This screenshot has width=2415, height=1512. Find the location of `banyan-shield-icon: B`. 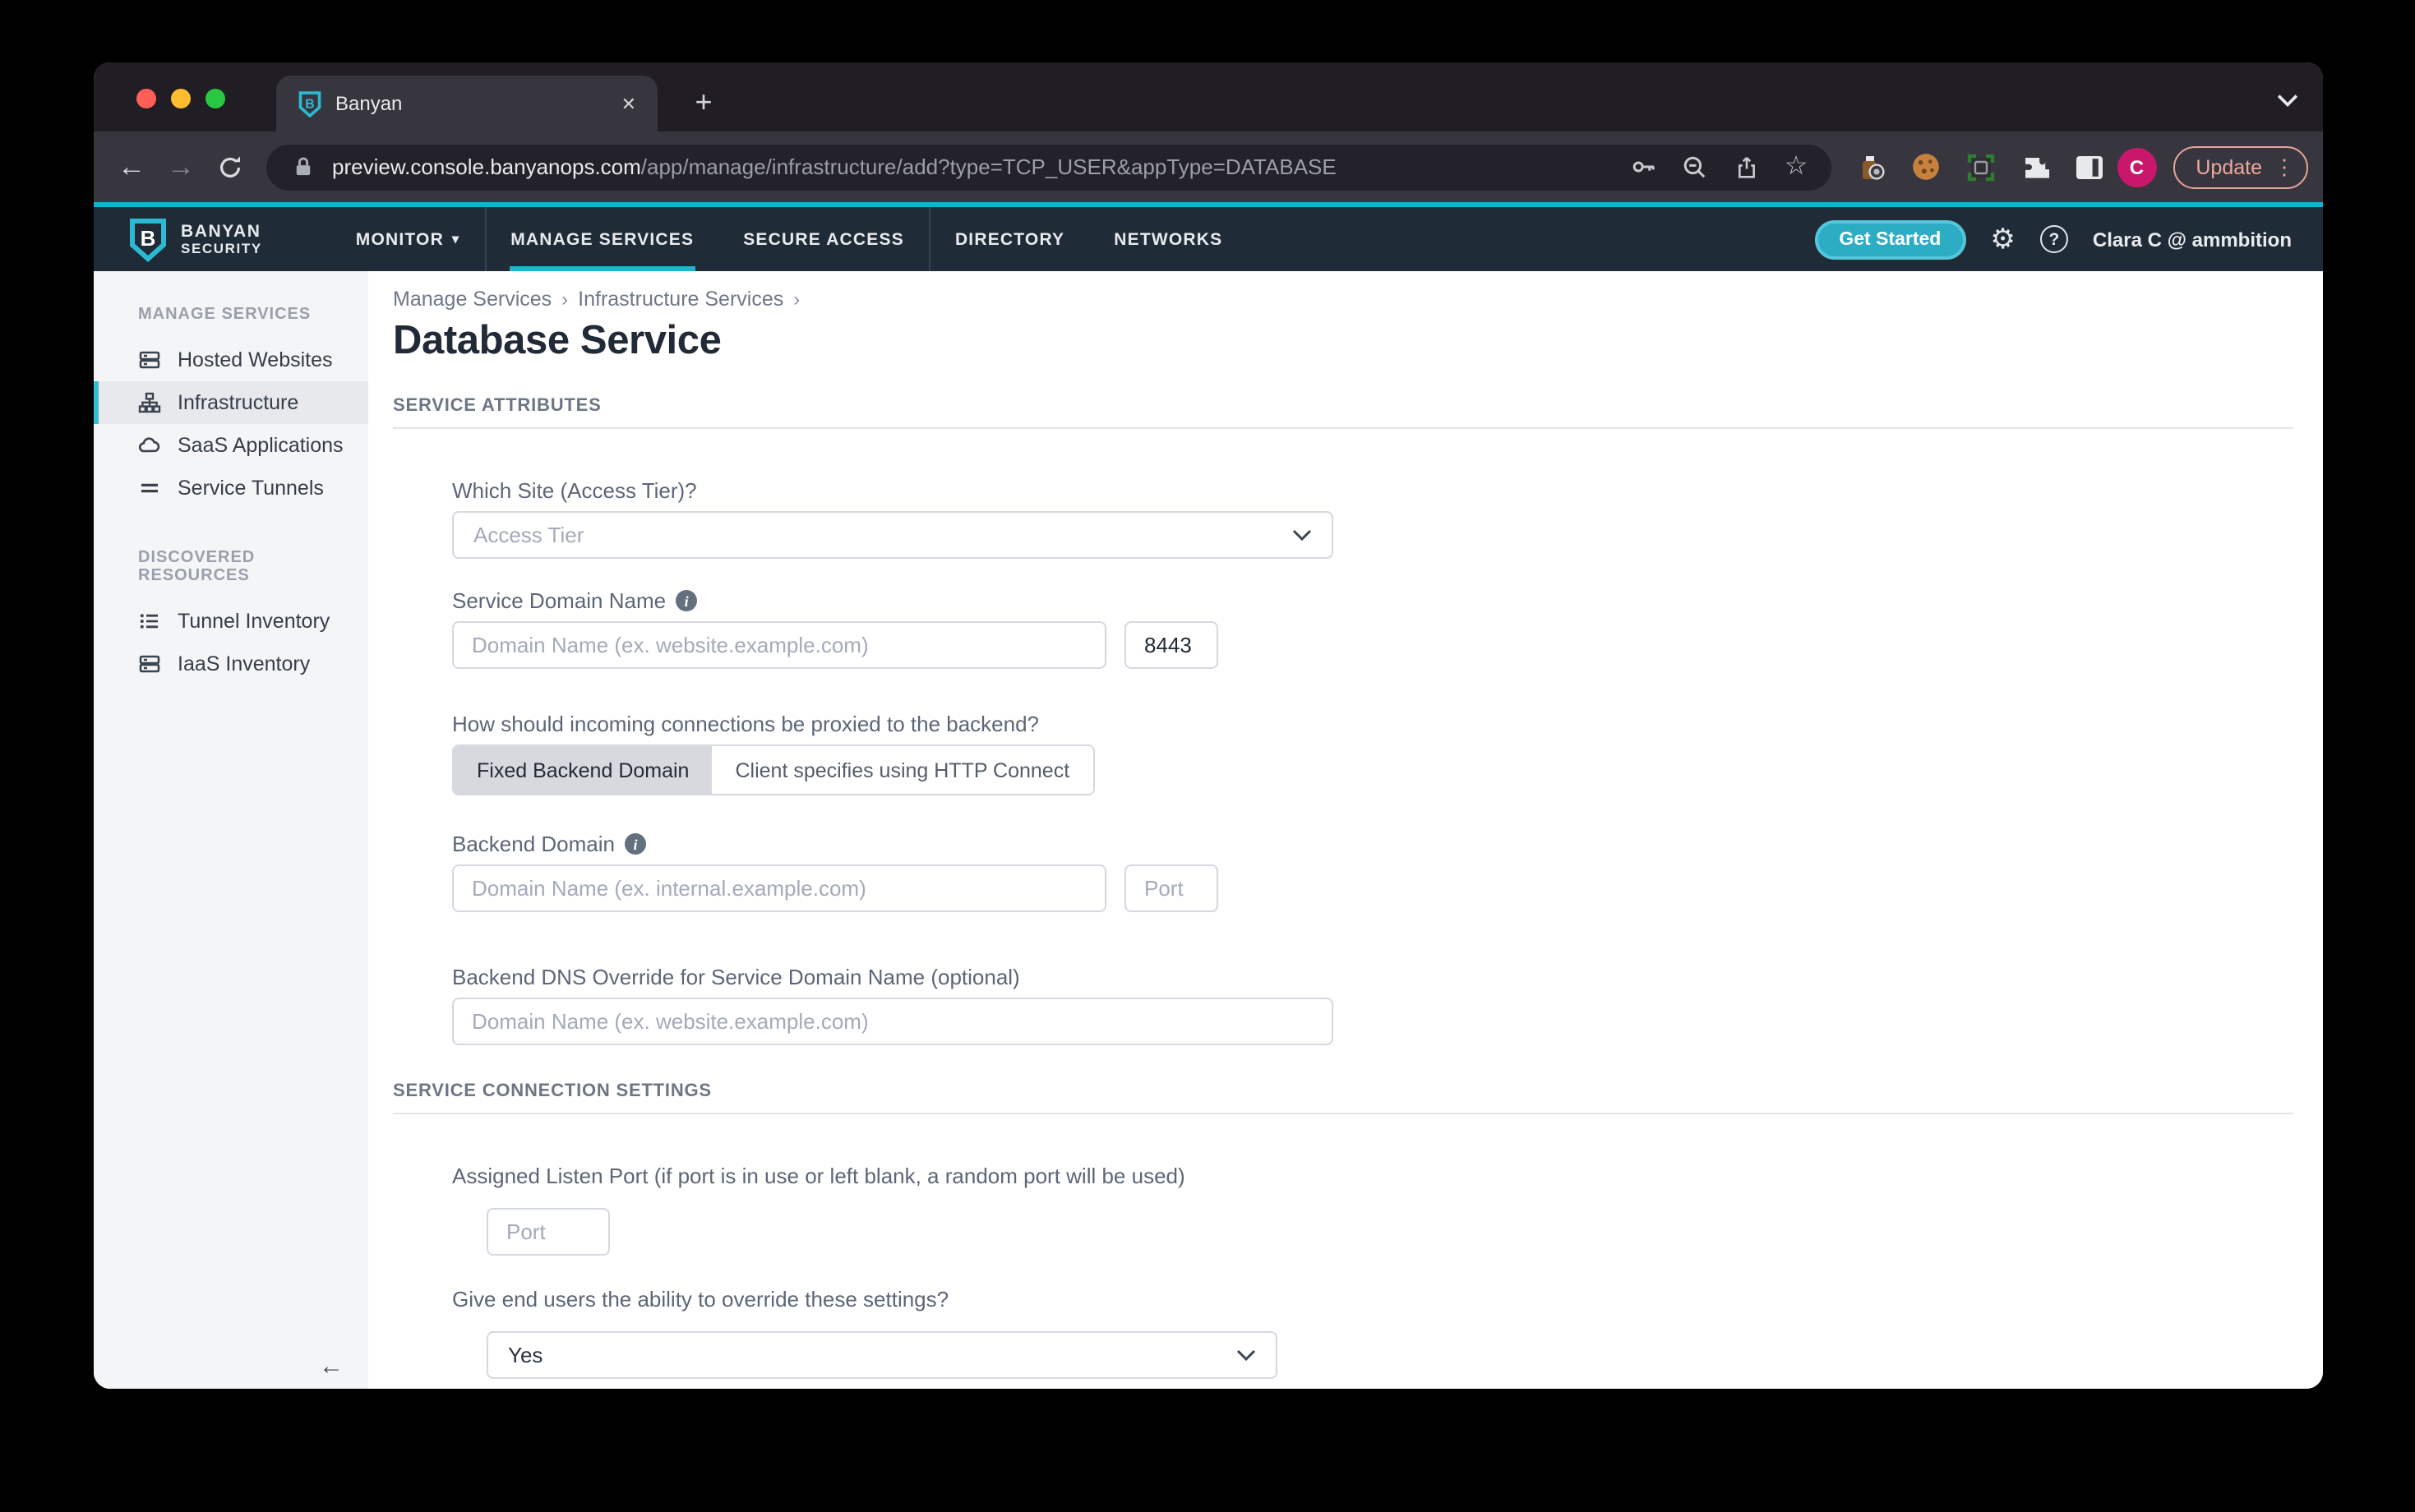

banyan-shield-icon: B is located at coordinates (148, 240).